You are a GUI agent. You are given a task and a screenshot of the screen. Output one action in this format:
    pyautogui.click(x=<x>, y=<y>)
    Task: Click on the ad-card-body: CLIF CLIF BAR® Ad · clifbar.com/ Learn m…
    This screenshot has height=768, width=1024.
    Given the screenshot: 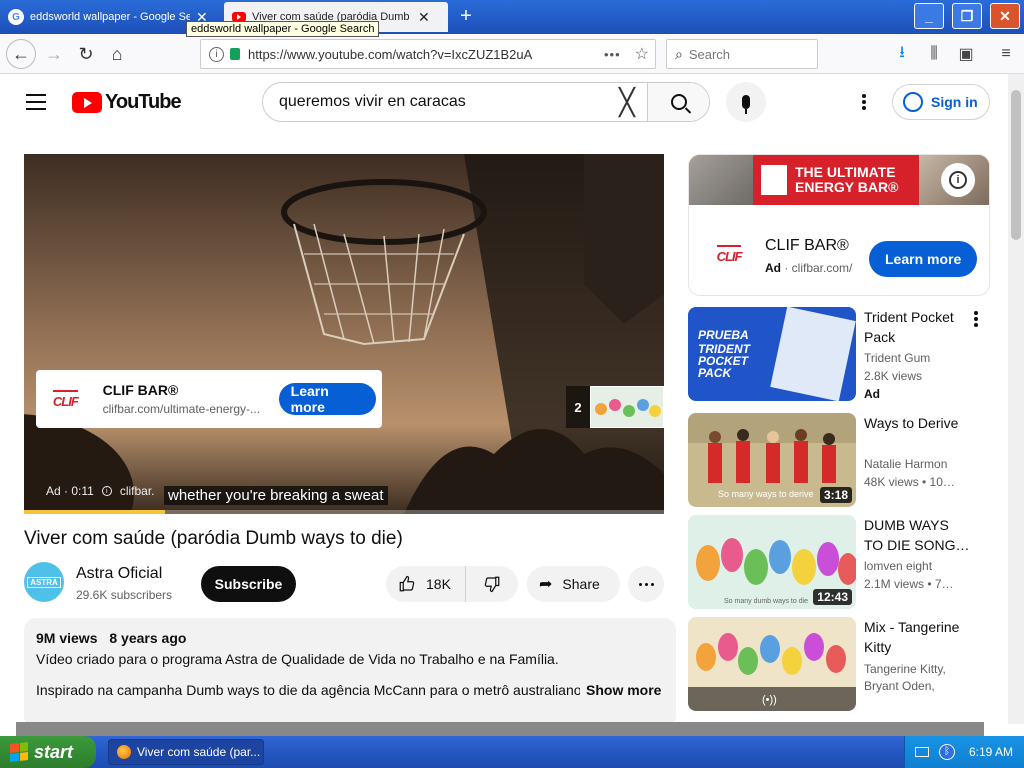 What is the action you would take?
    pyautogui.click(x=839, y=251)
    